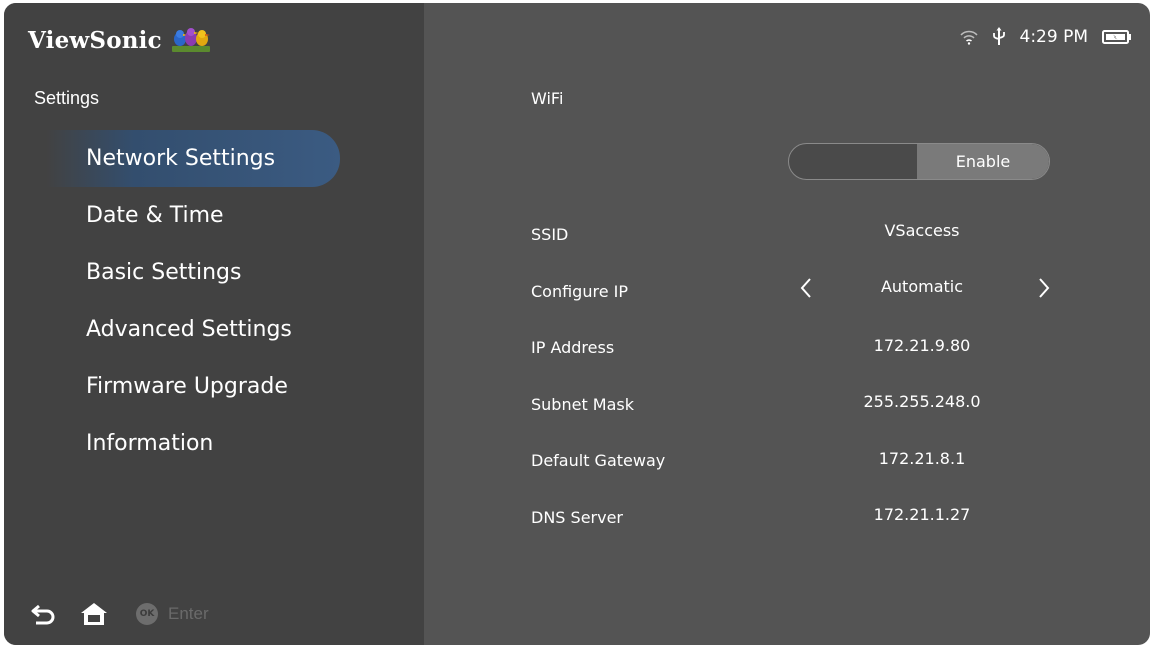 The width and height of the screenshot is (1153, 647). I want to click on viewsonic-birds-logo-icon, so click(190, 40).